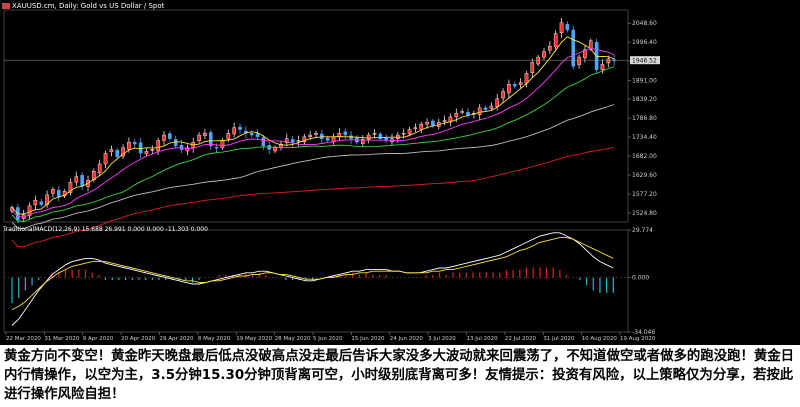 The width and height of the screenshot is (800, 407). I want to click on x-tick-label: 10 Aug 2020, so click(600, 339).